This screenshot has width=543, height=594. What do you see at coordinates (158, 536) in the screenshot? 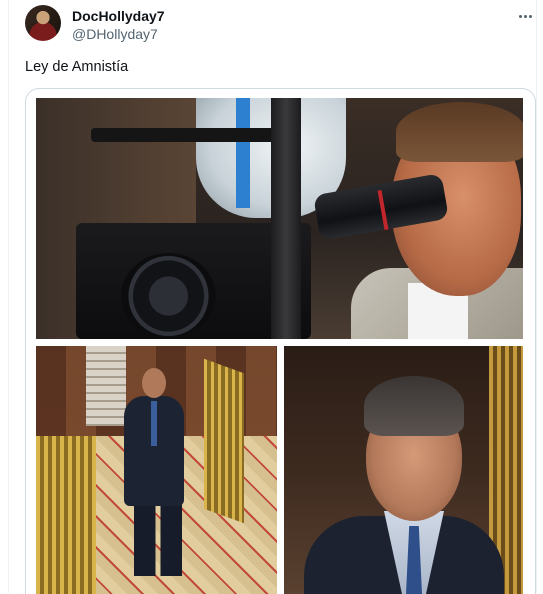
I see `man-legs` at bounding box center [158, 536].